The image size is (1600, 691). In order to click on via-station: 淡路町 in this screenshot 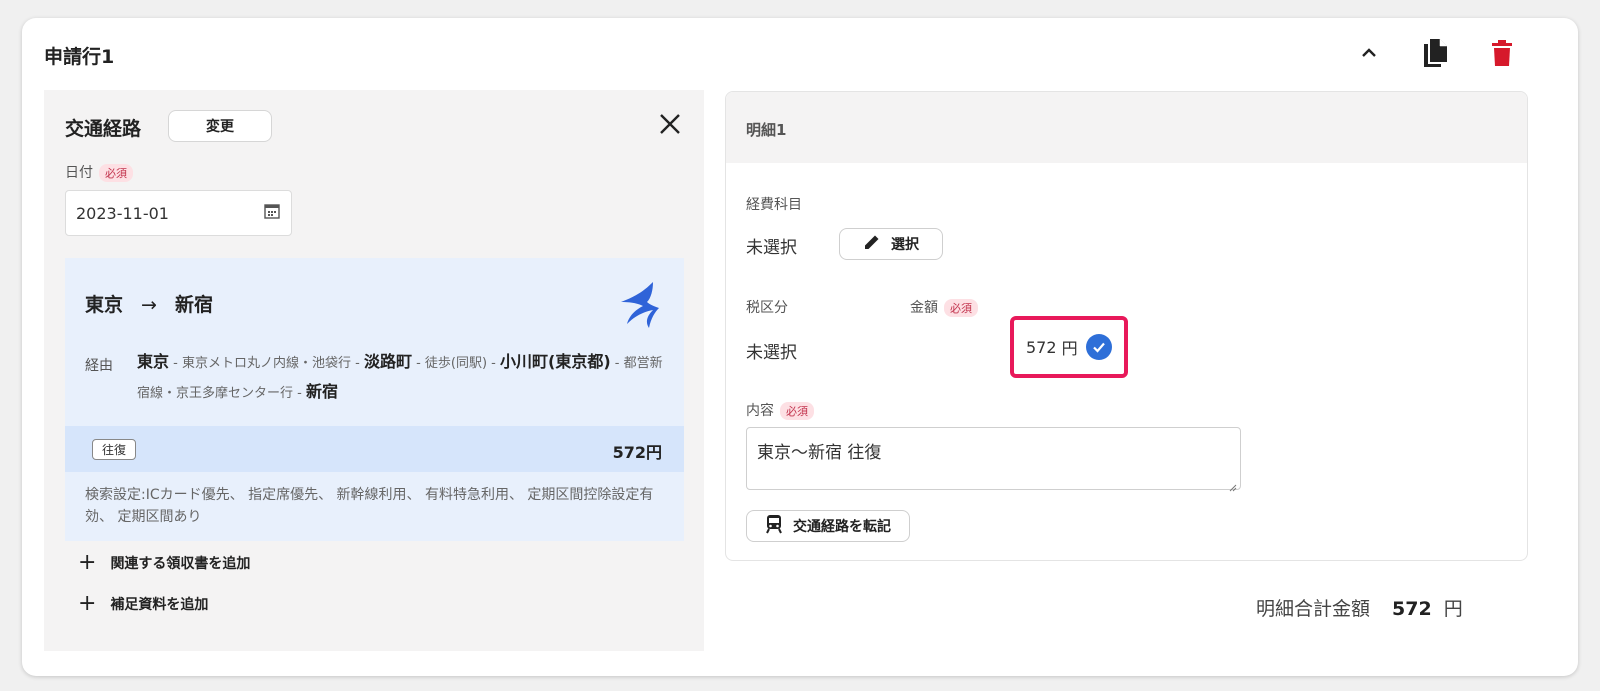, I will do `click(387, 361)`.